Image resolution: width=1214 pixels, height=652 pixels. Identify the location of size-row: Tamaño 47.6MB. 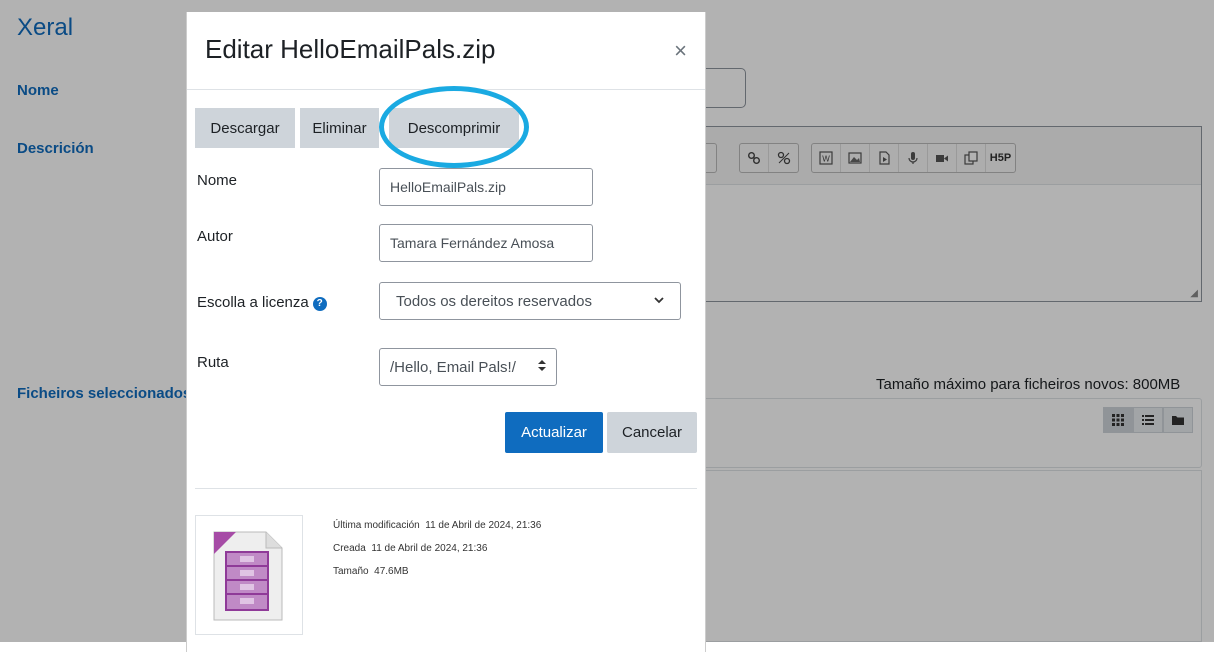
(371, 571).